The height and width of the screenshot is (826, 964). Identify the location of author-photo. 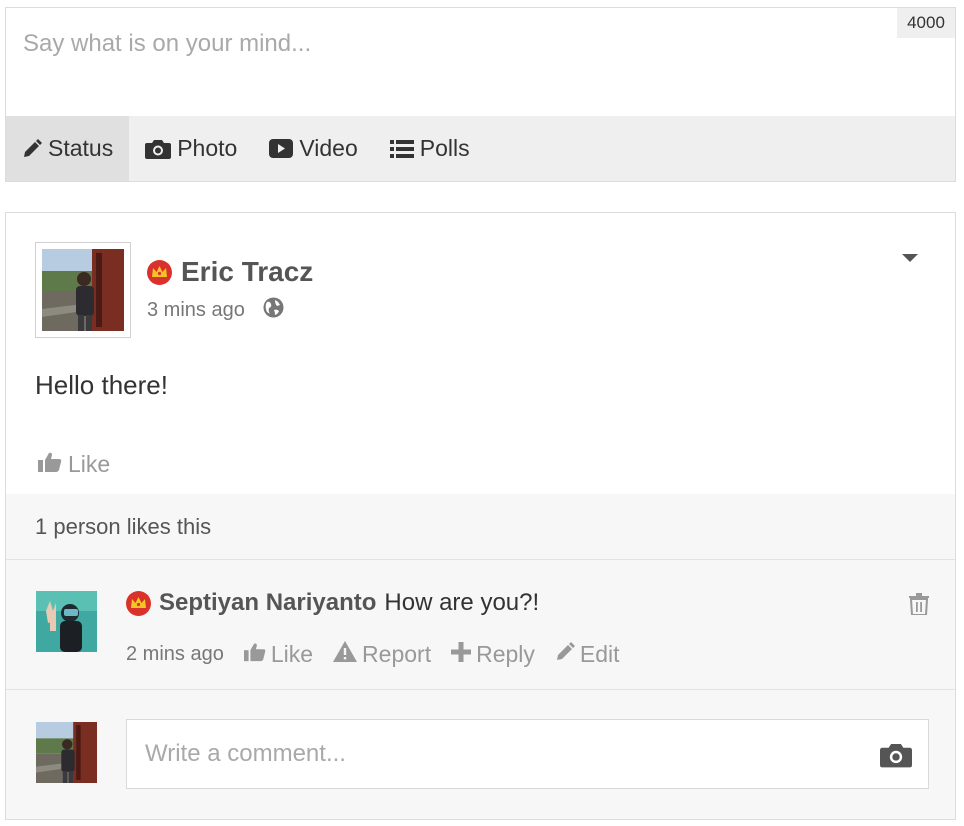
(83, 290).